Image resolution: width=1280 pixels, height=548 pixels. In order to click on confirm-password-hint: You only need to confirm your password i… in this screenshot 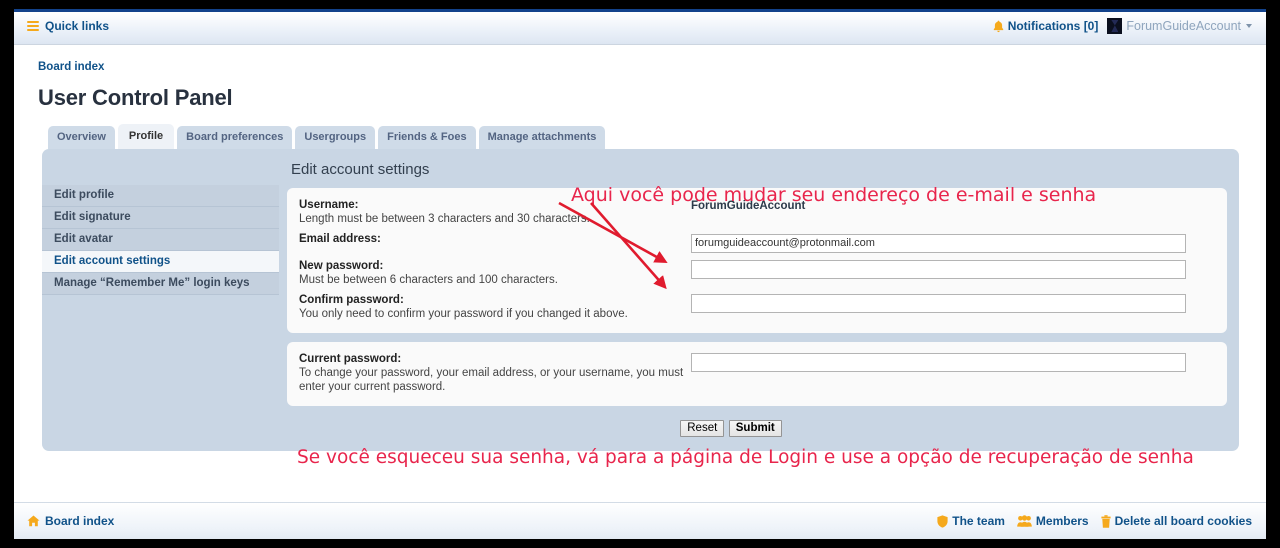, I will do `click(463, 313)`.